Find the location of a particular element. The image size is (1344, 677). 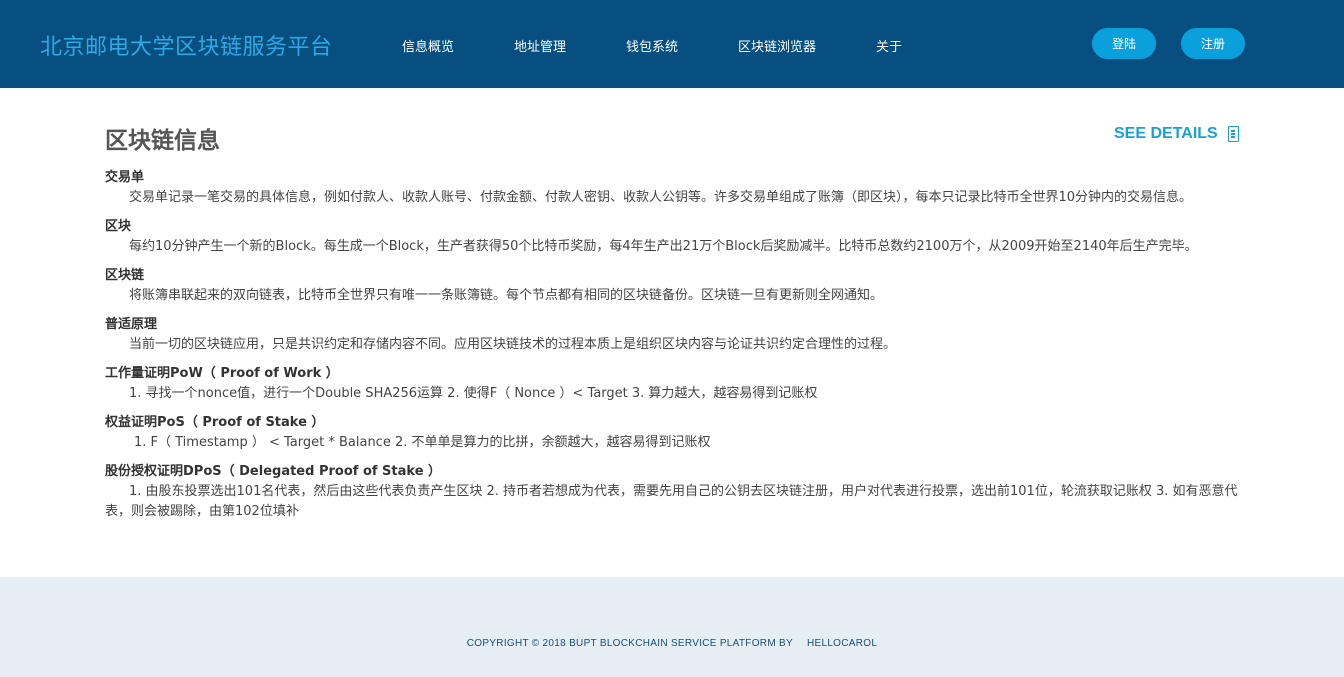

author-link: HELLOCAROL is located at coordinates (842, 643).